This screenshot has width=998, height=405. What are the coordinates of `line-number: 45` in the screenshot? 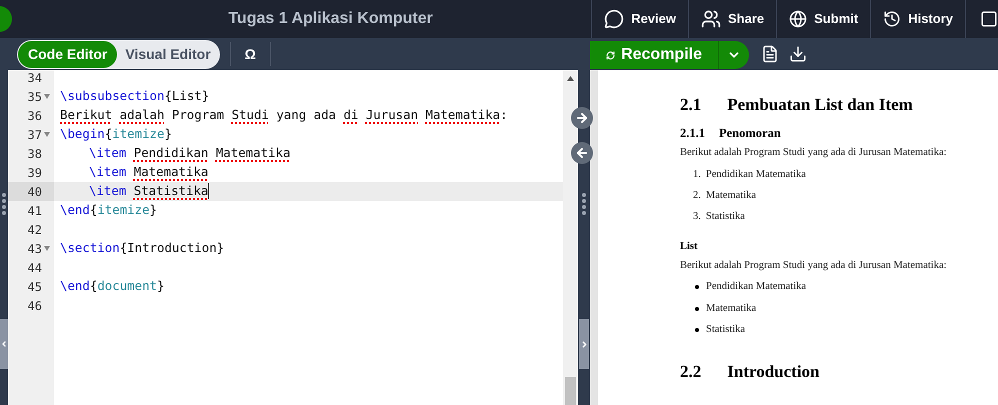 It's located at (35, 287).